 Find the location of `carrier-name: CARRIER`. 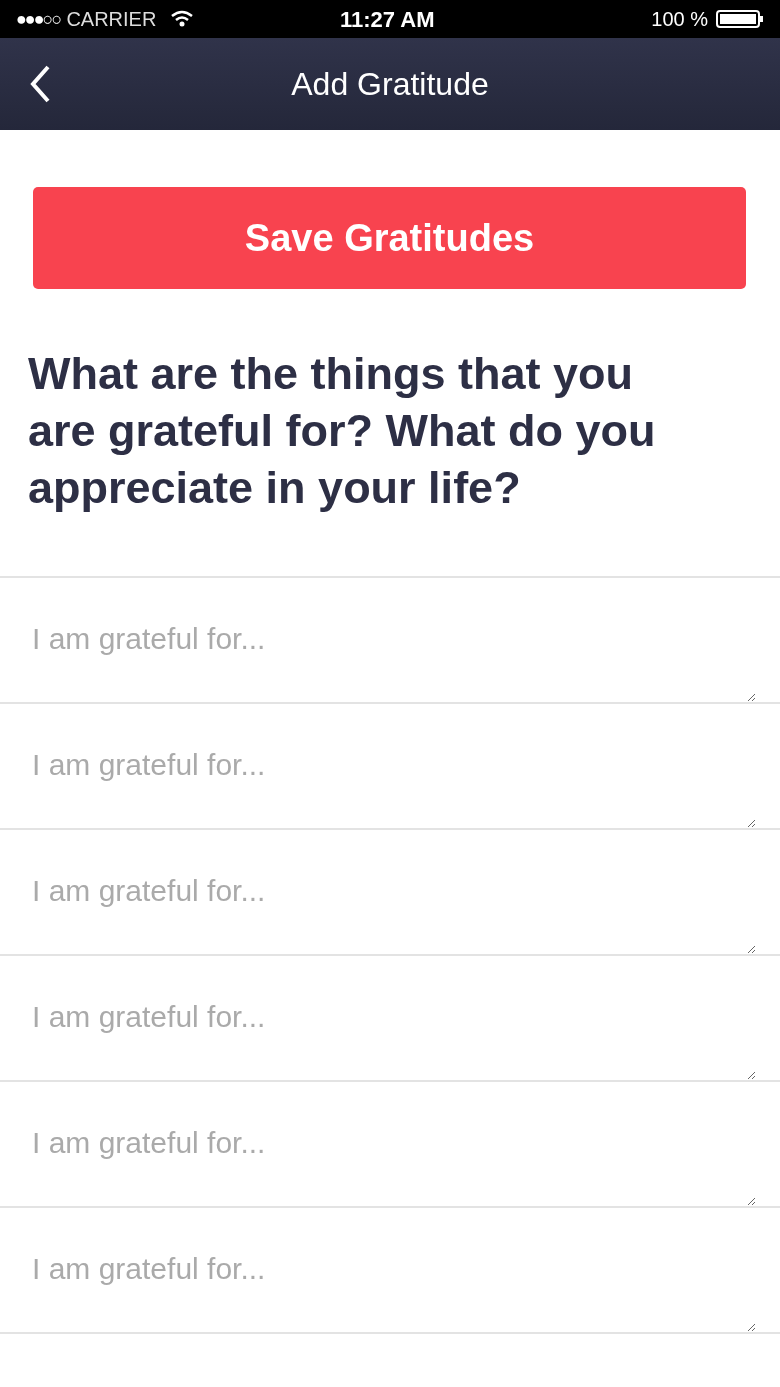

carrier-name: CARRIER is located at coordinates (111, 19).